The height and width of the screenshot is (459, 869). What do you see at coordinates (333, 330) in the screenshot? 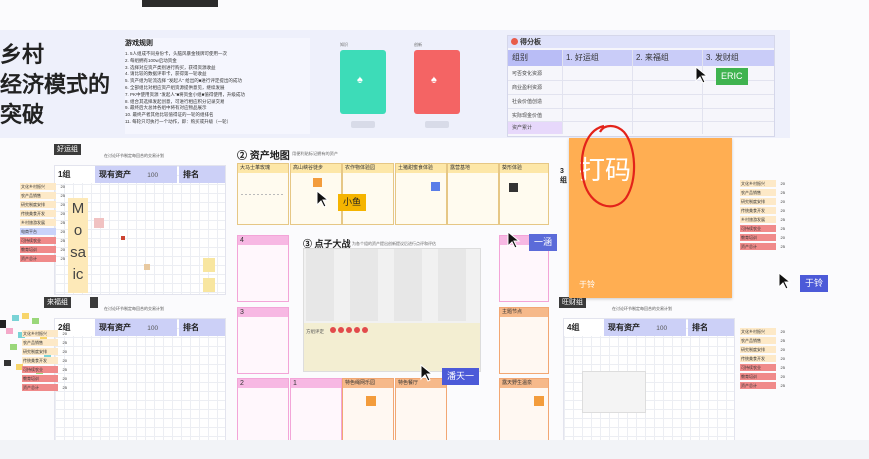
I see `heart-icon` at bounding box center [333, 330].